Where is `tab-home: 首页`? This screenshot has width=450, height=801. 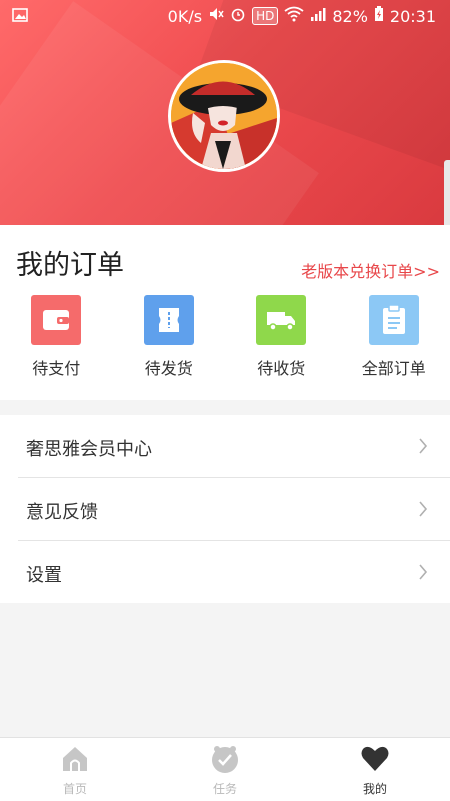
tab-home: 首页 is located at coordinates (75, 769).